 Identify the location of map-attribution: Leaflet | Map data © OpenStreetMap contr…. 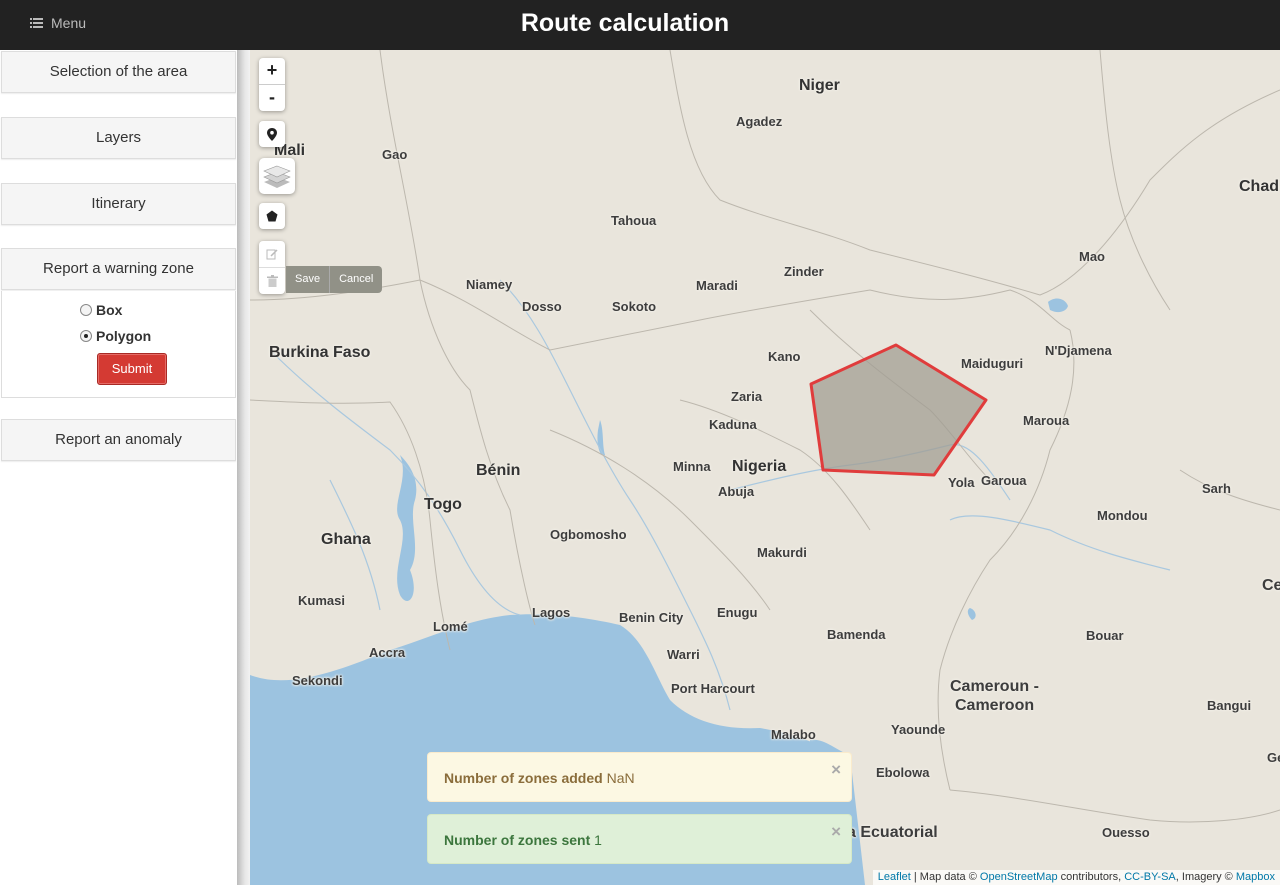
(1076, 877).